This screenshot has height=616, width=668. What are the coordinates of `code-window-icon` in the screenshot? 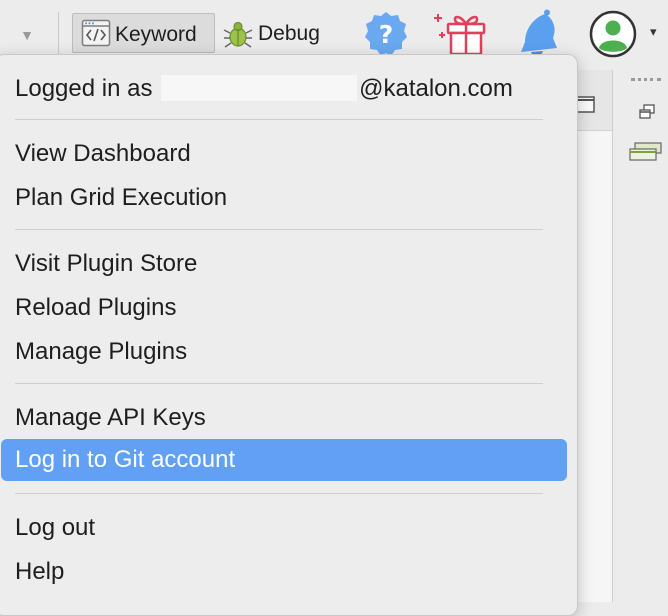 It's located at (96, 35).